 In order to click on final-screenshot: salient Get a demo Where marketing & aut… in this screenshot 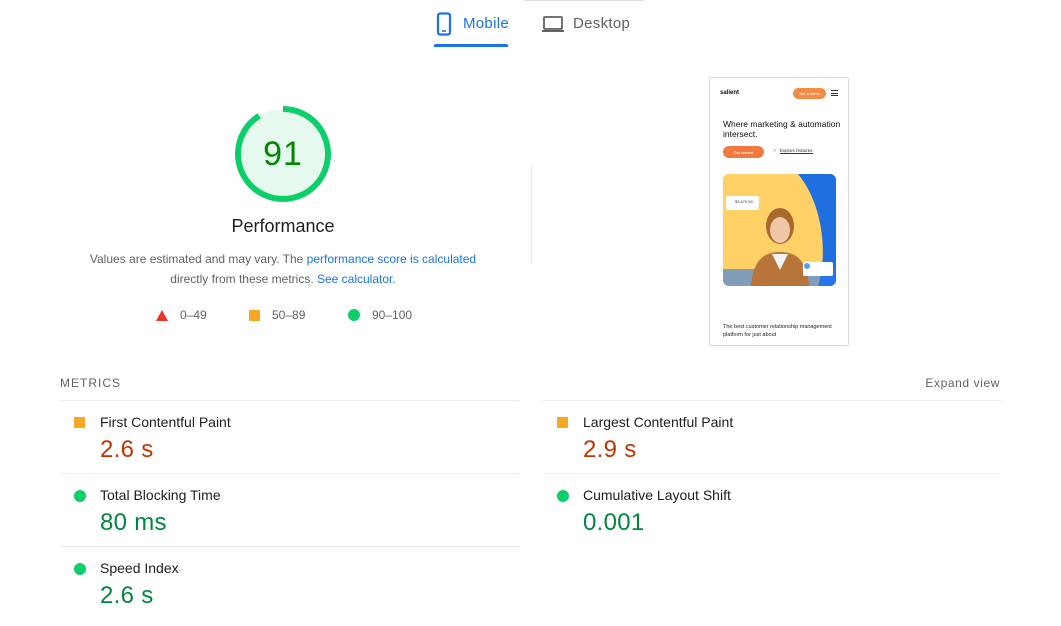, I will do `click(779, 211)`.